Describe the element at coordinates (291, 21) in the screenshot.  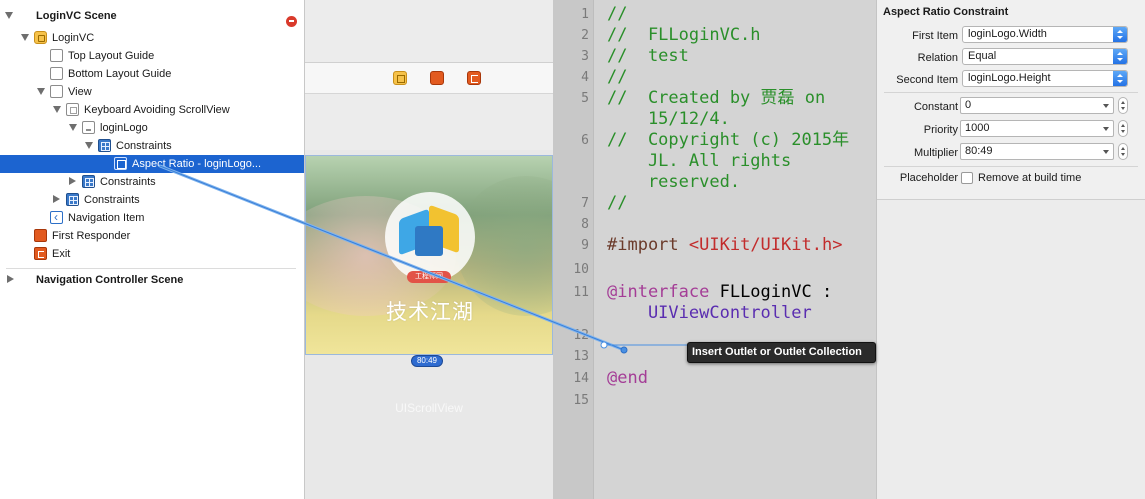
I see `warning-badge-icon` at that location.